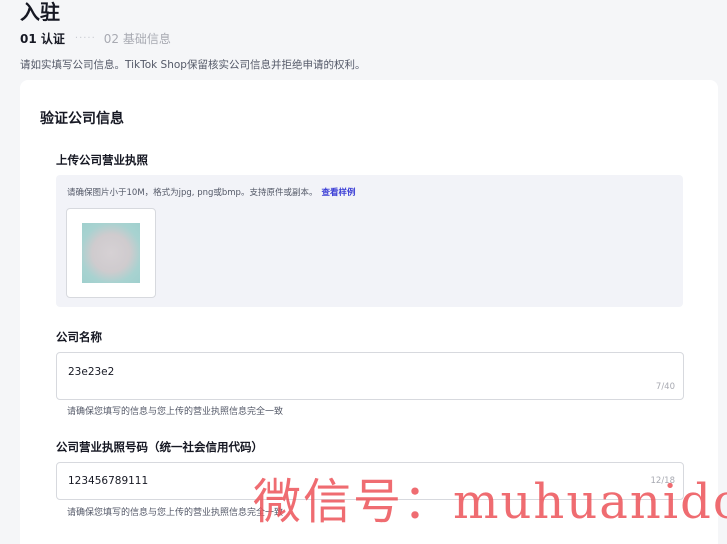  What do you see at coordinates (193, 65) in the screenshot?
I see `notice-text: 请如实填写公司信息。TikTok Shop保留核实公司信息并拒绝申请的权利。` at bounding box center [193, 65].